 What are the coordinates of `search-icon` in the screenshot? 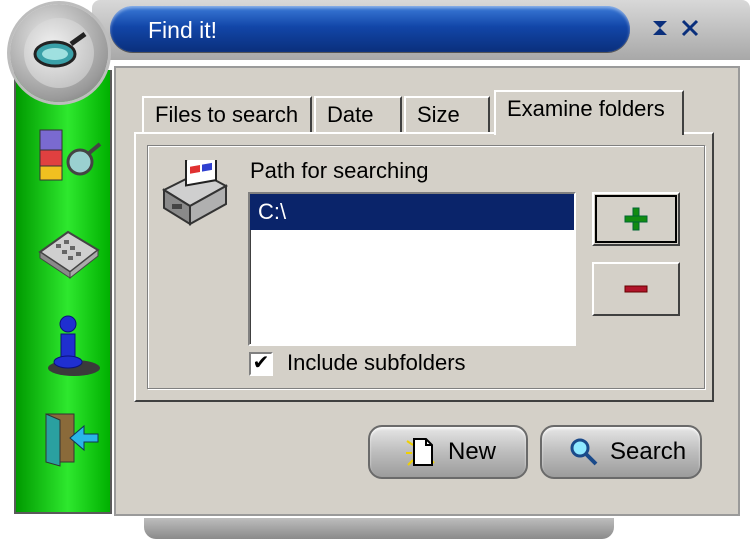 It's located at (584, 452).